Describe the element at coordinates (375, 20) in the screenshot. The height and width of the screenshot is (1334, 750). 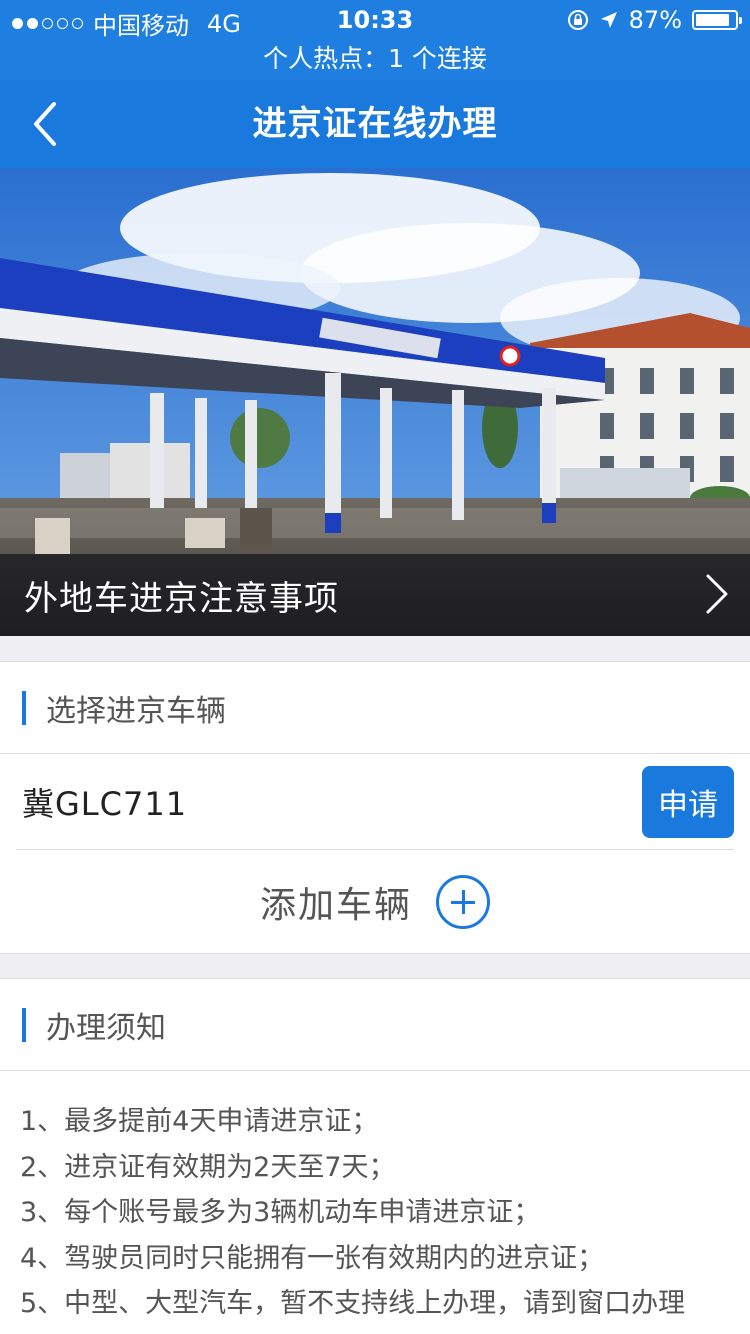
I see `status-bar: 中国移动 4G 10:33 87%` at that location.